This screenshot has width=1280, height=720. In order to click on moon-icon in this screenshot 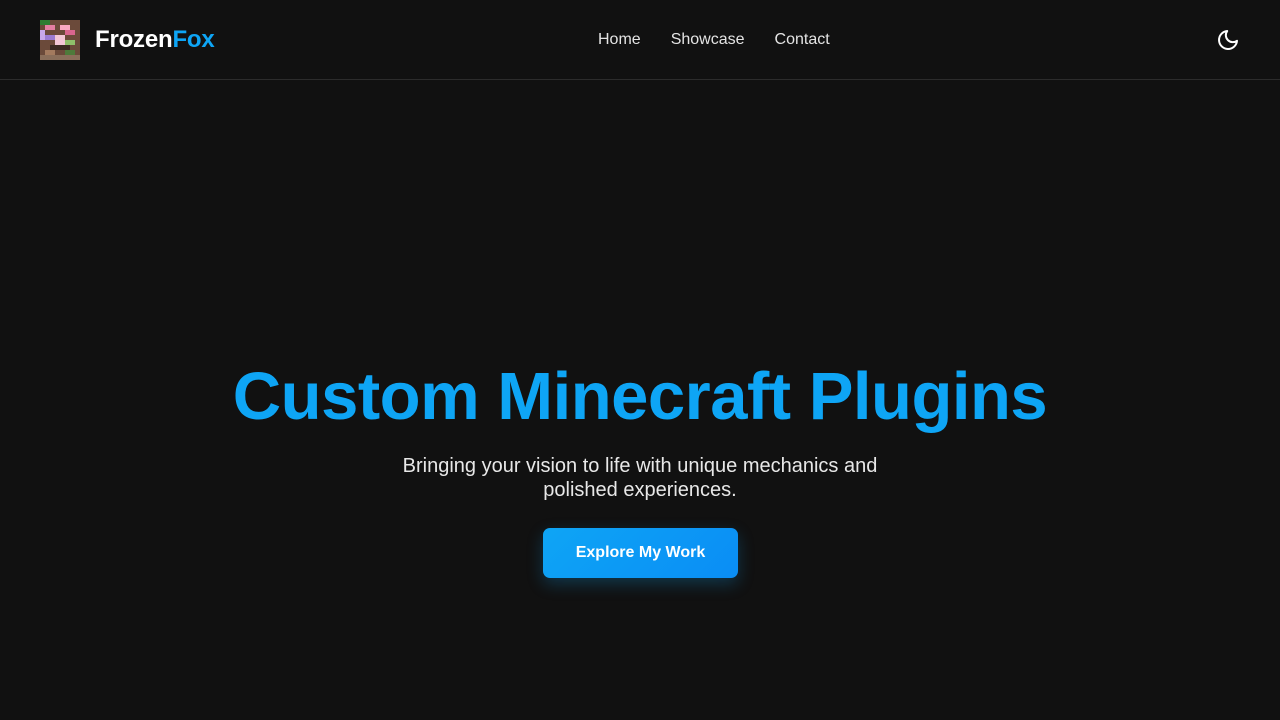, I will do `click(1228, 40)`.